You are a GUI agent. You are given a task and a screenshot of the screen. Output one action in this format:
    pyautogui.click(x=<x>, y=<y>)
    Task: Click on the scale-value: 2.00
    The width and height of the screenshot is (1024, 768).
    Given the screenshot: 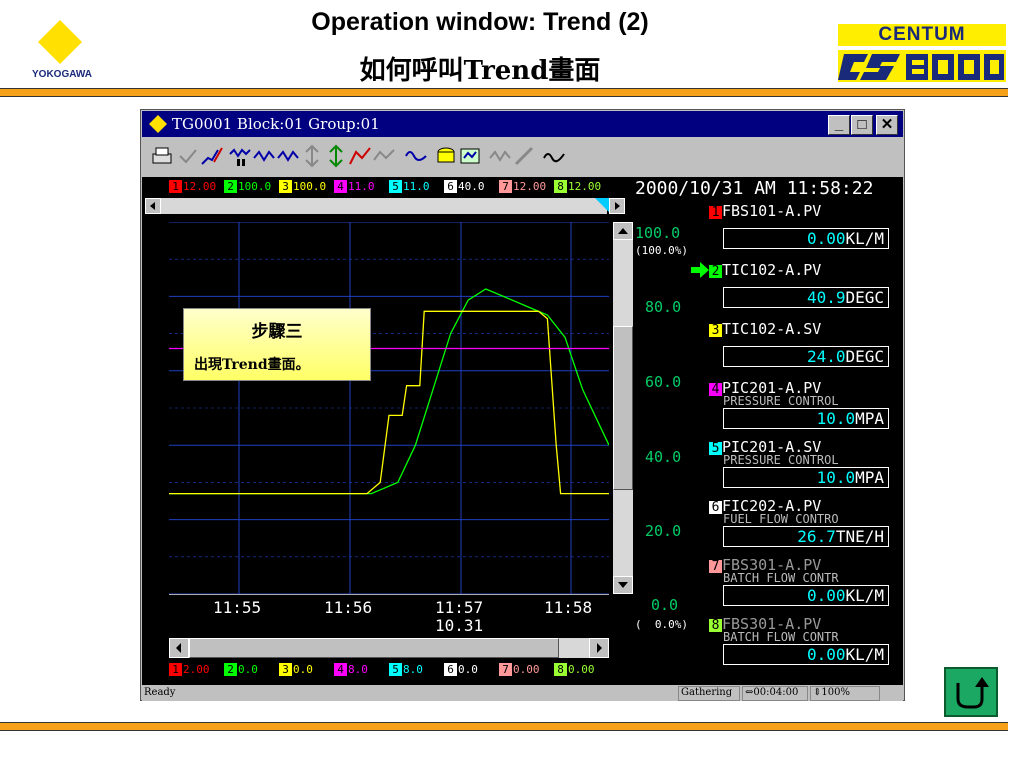 What is the action you would take?
    pyautogui.click(x=196, y=669)
    